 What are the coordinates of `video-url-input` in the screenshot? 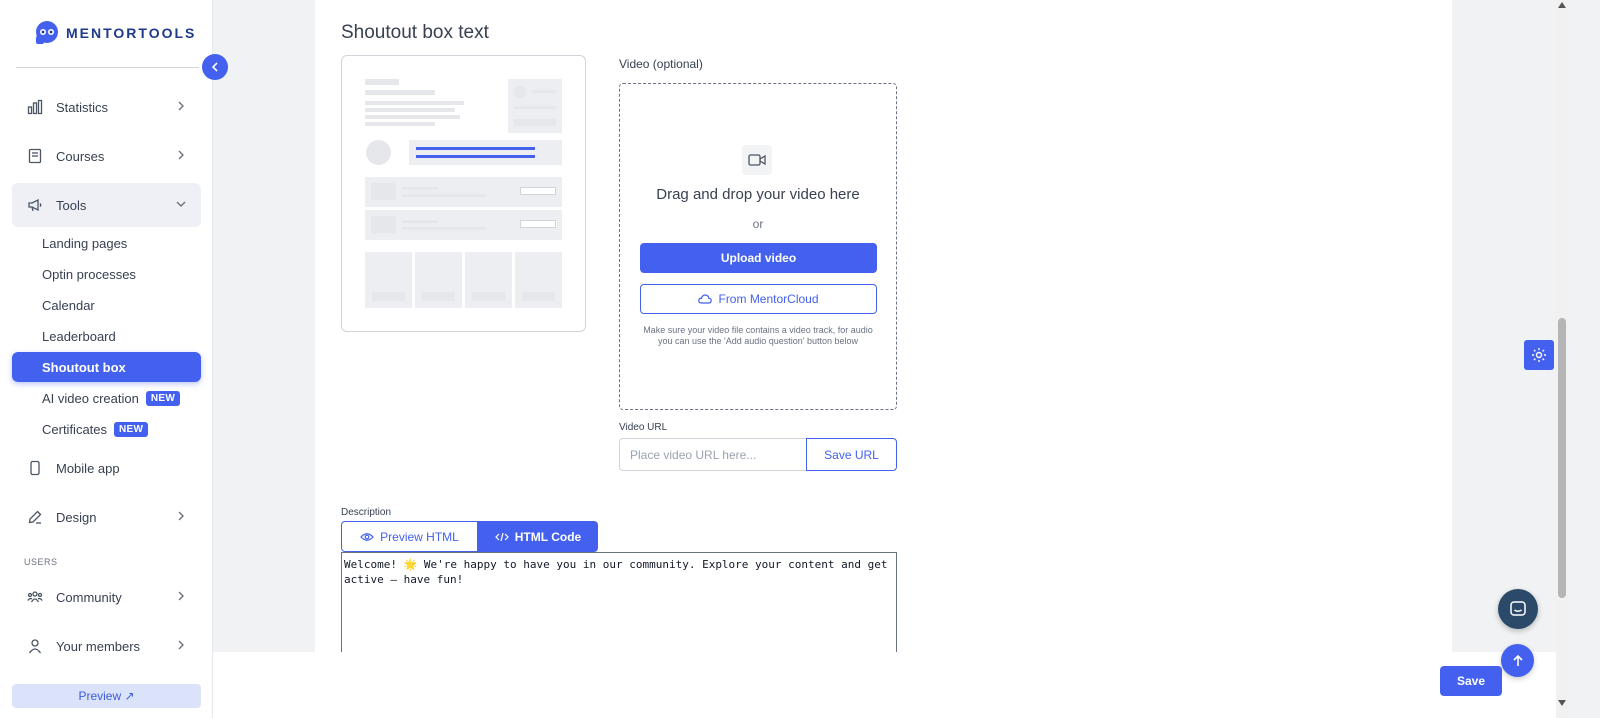 It's located at (713, 454).